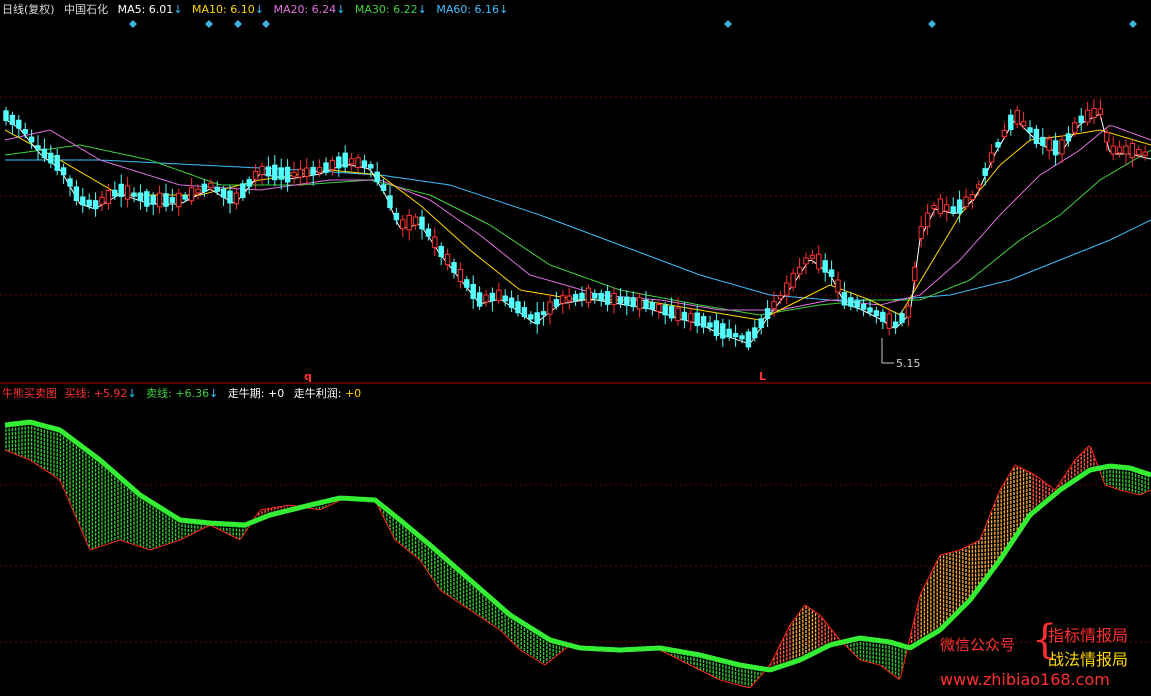 Image resolution: width=1151 pixels, height=696 pixels. What do you see at coordinates (762, 376) in the screenshot?
I see `marker-l: L` at bounding box center [762, 376].